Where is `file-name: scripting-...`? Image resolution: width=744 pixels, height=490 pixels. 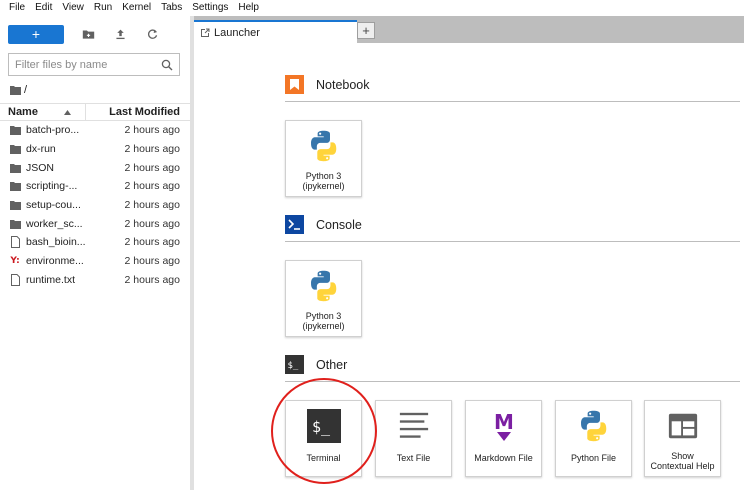
file-name: scripting-... is located at coordinates (52, 186).